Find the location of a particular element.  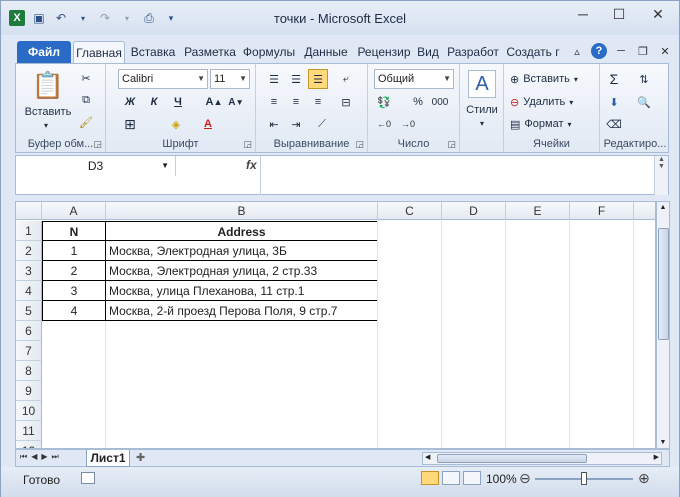

prev-sheet-icon: ◀ is located at coordinates (34, 457).